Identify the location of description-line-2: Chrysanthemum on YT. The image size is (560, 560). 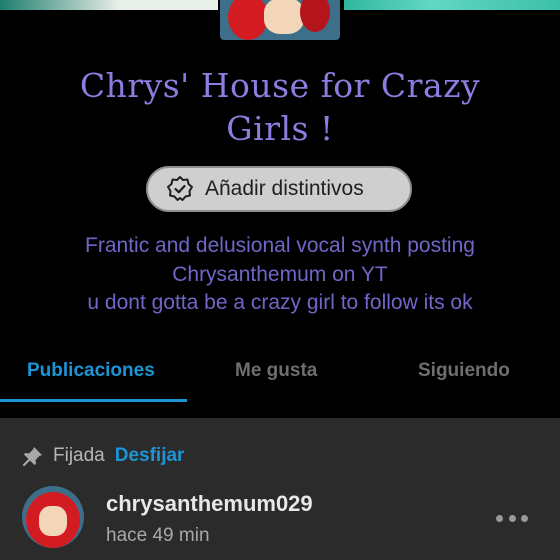
(280, 274).